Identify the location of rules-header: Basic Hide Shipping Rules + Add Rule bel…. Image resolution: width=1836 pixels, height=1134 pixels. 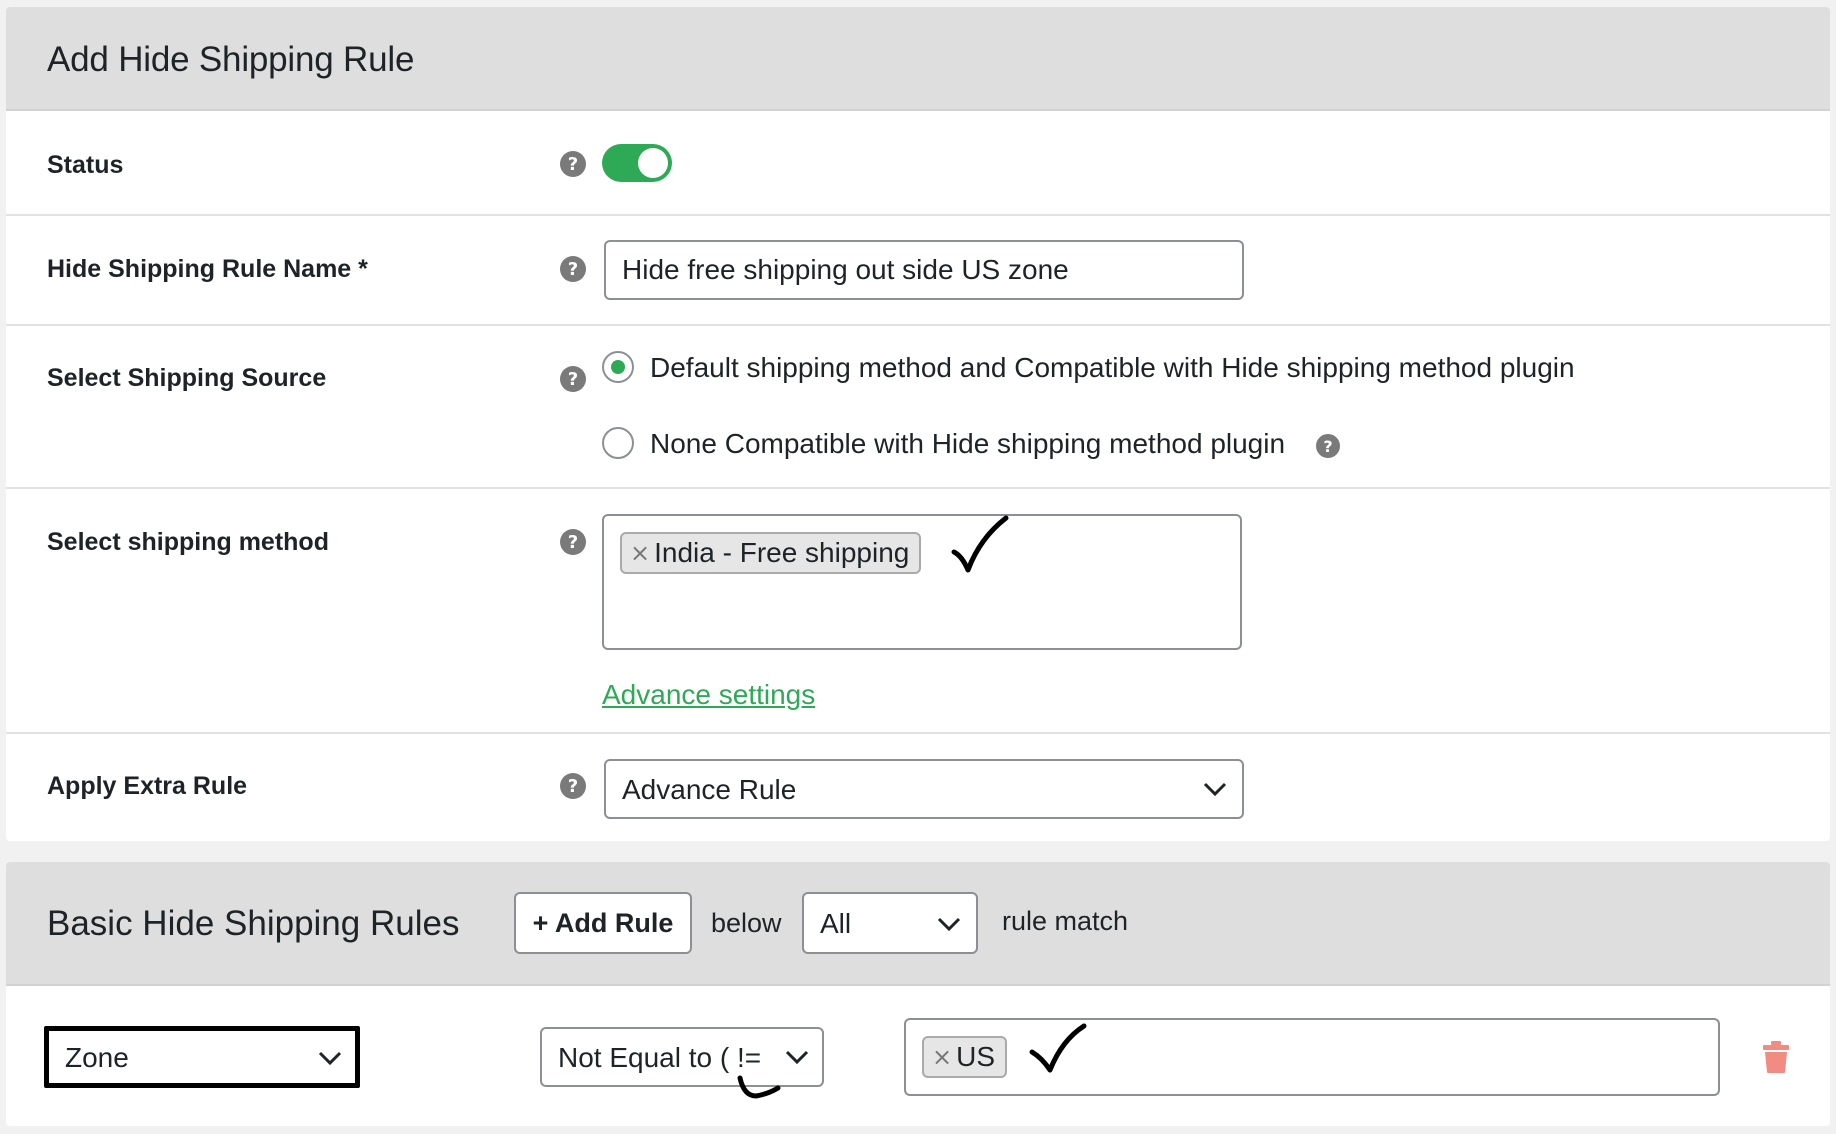
(918, 924).